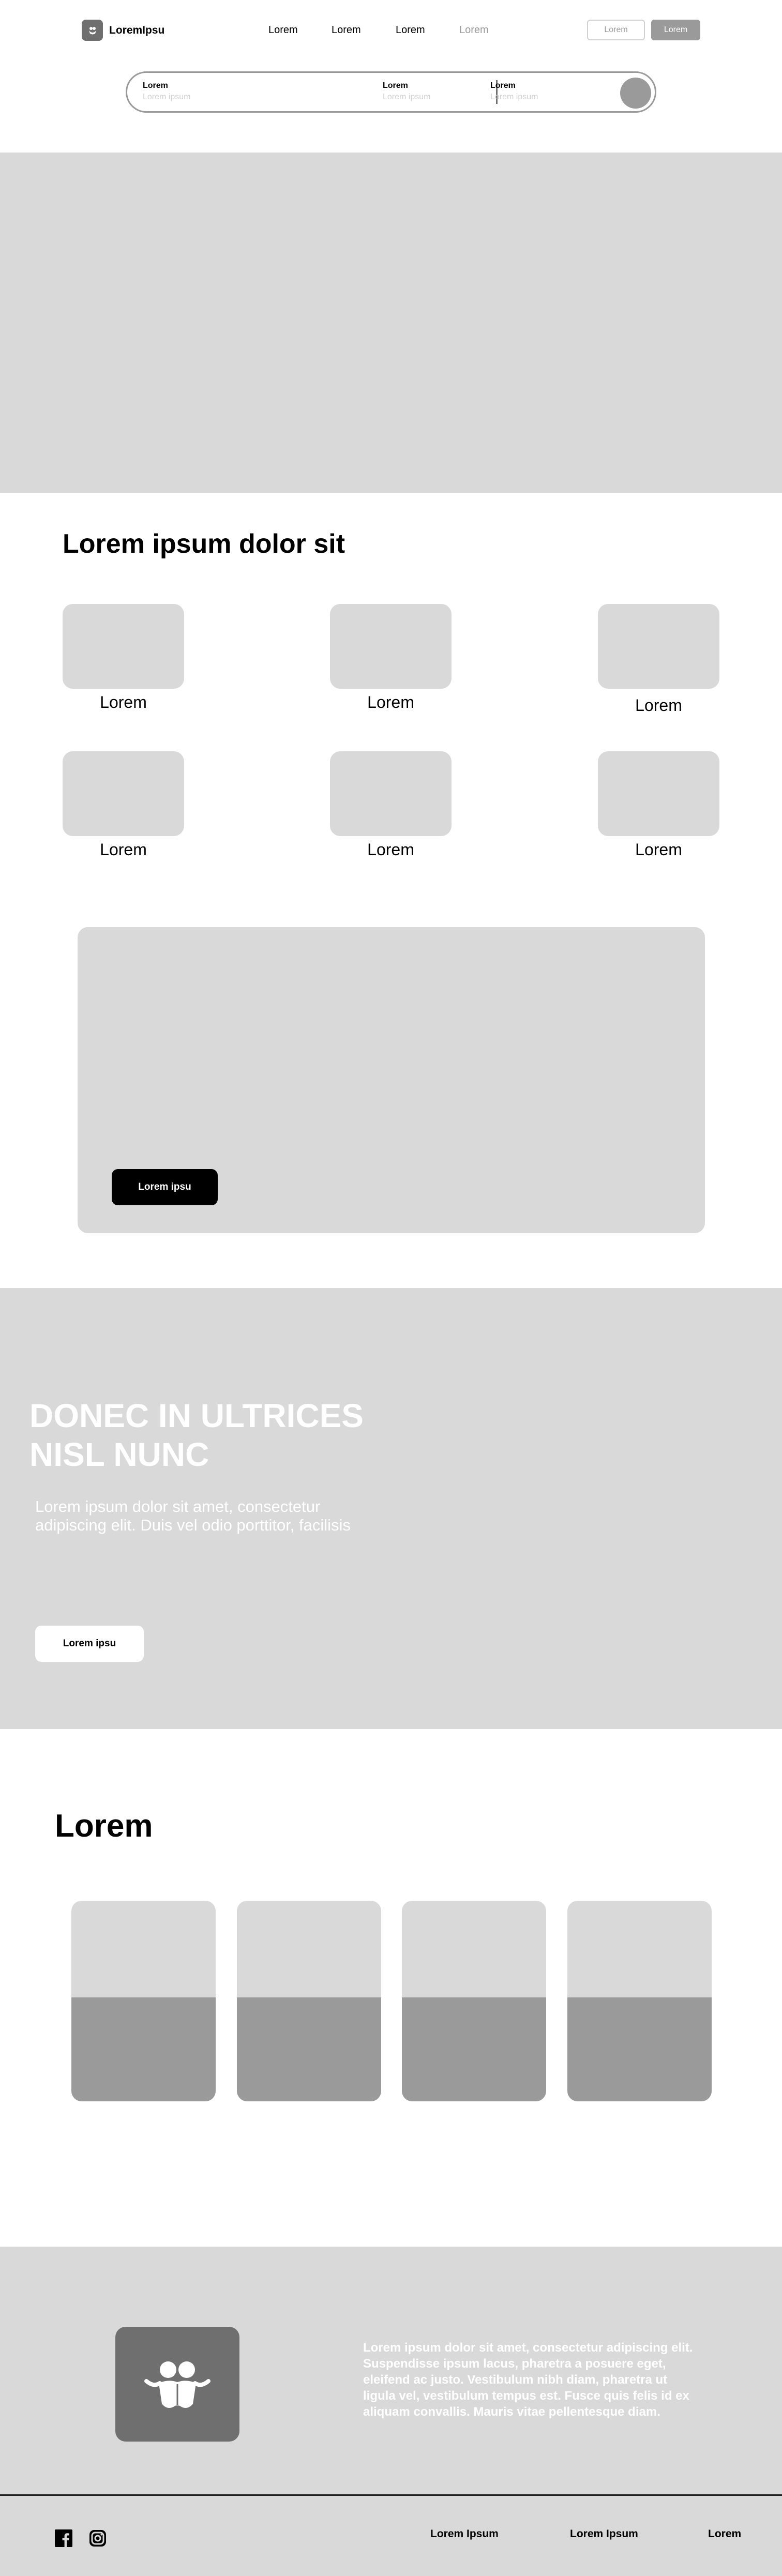 This screenshot has width=782, height=2576. I want to click on facebook-icon, so click(63, 2538).